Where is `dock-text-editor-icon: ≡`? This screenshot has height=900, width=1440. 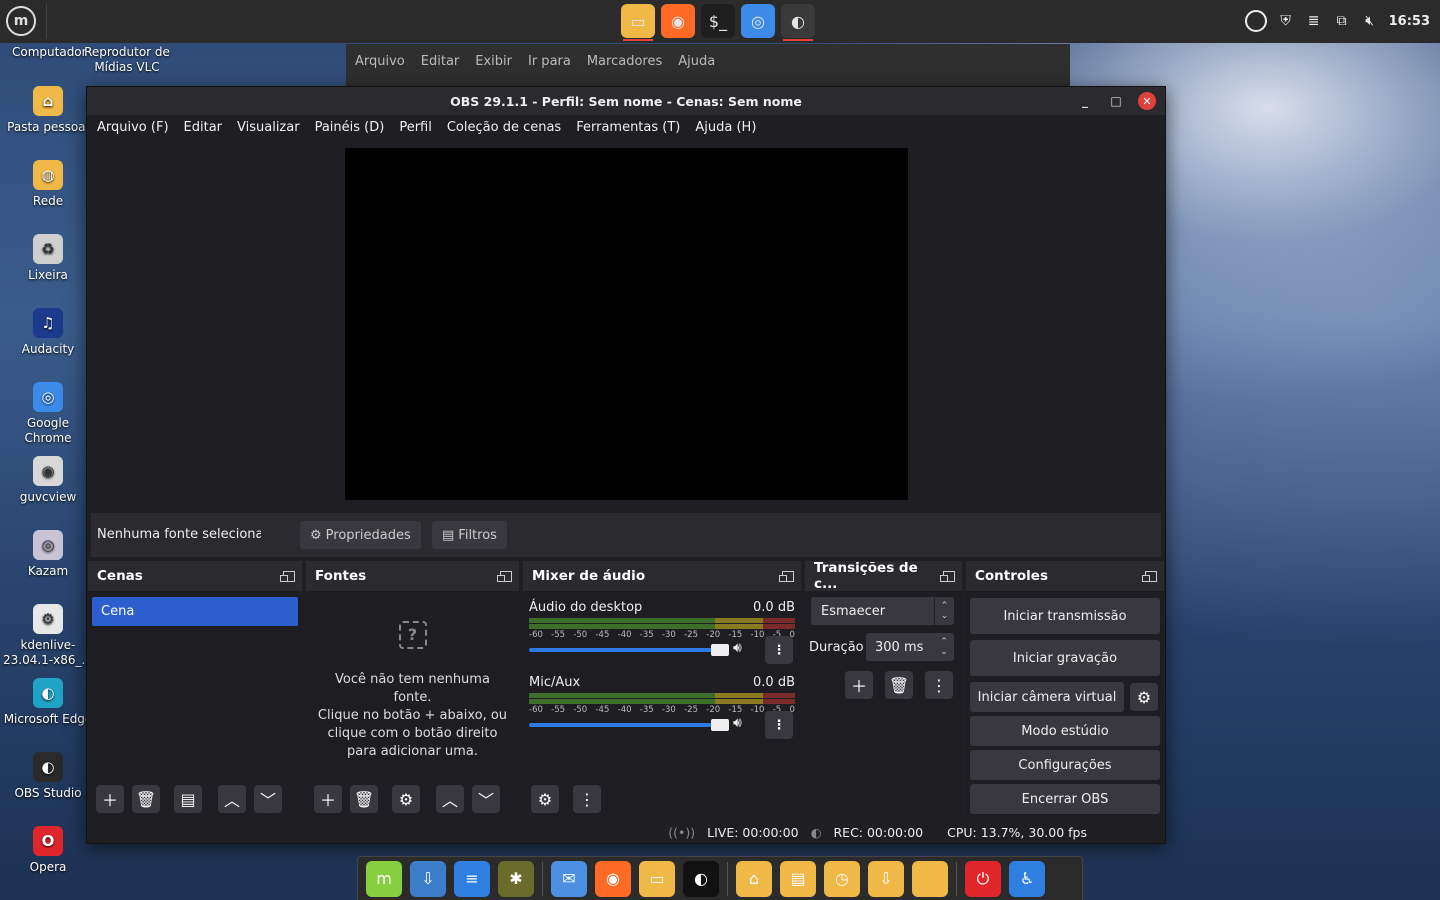
dock-text-editor-icon: ≡ is located at coordinates (472, 878).